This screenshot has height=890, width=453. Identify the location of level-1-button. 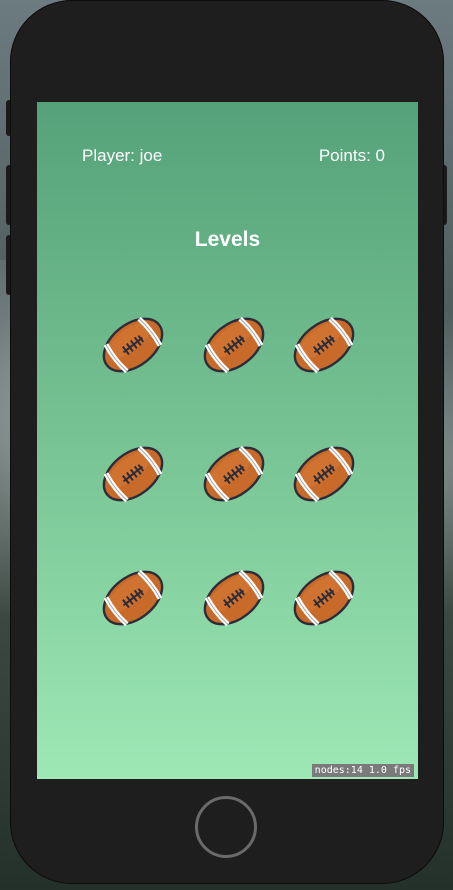
(133, 345).